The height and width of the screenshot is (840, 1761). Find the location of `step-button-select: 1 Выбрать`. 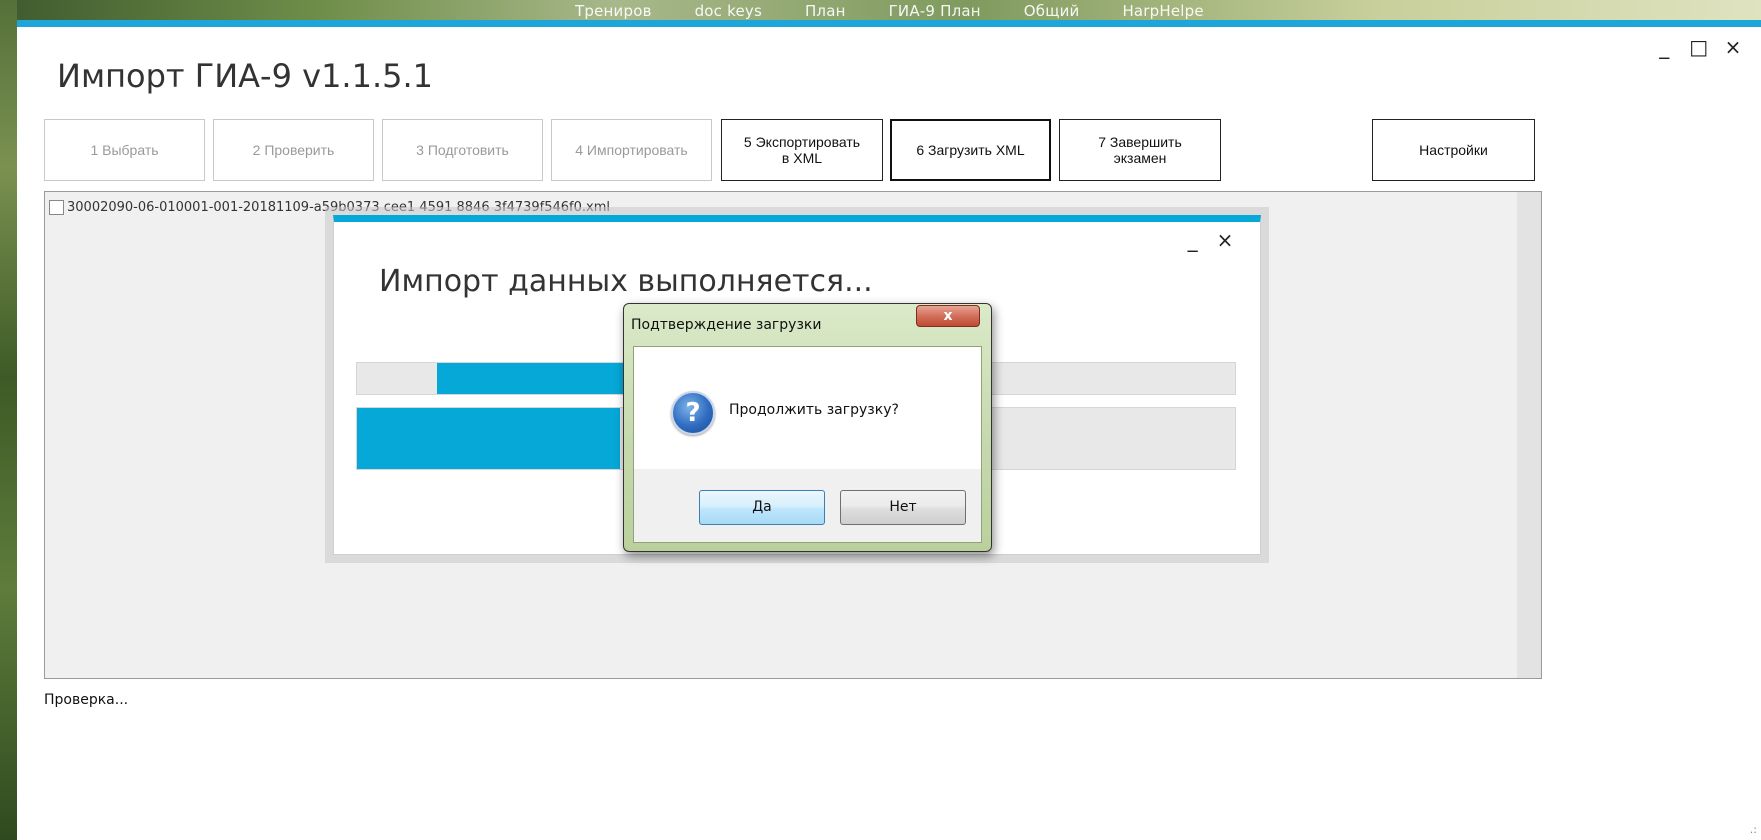

step-button-select: 1 Выбрать is located at coordinates (124, 150).